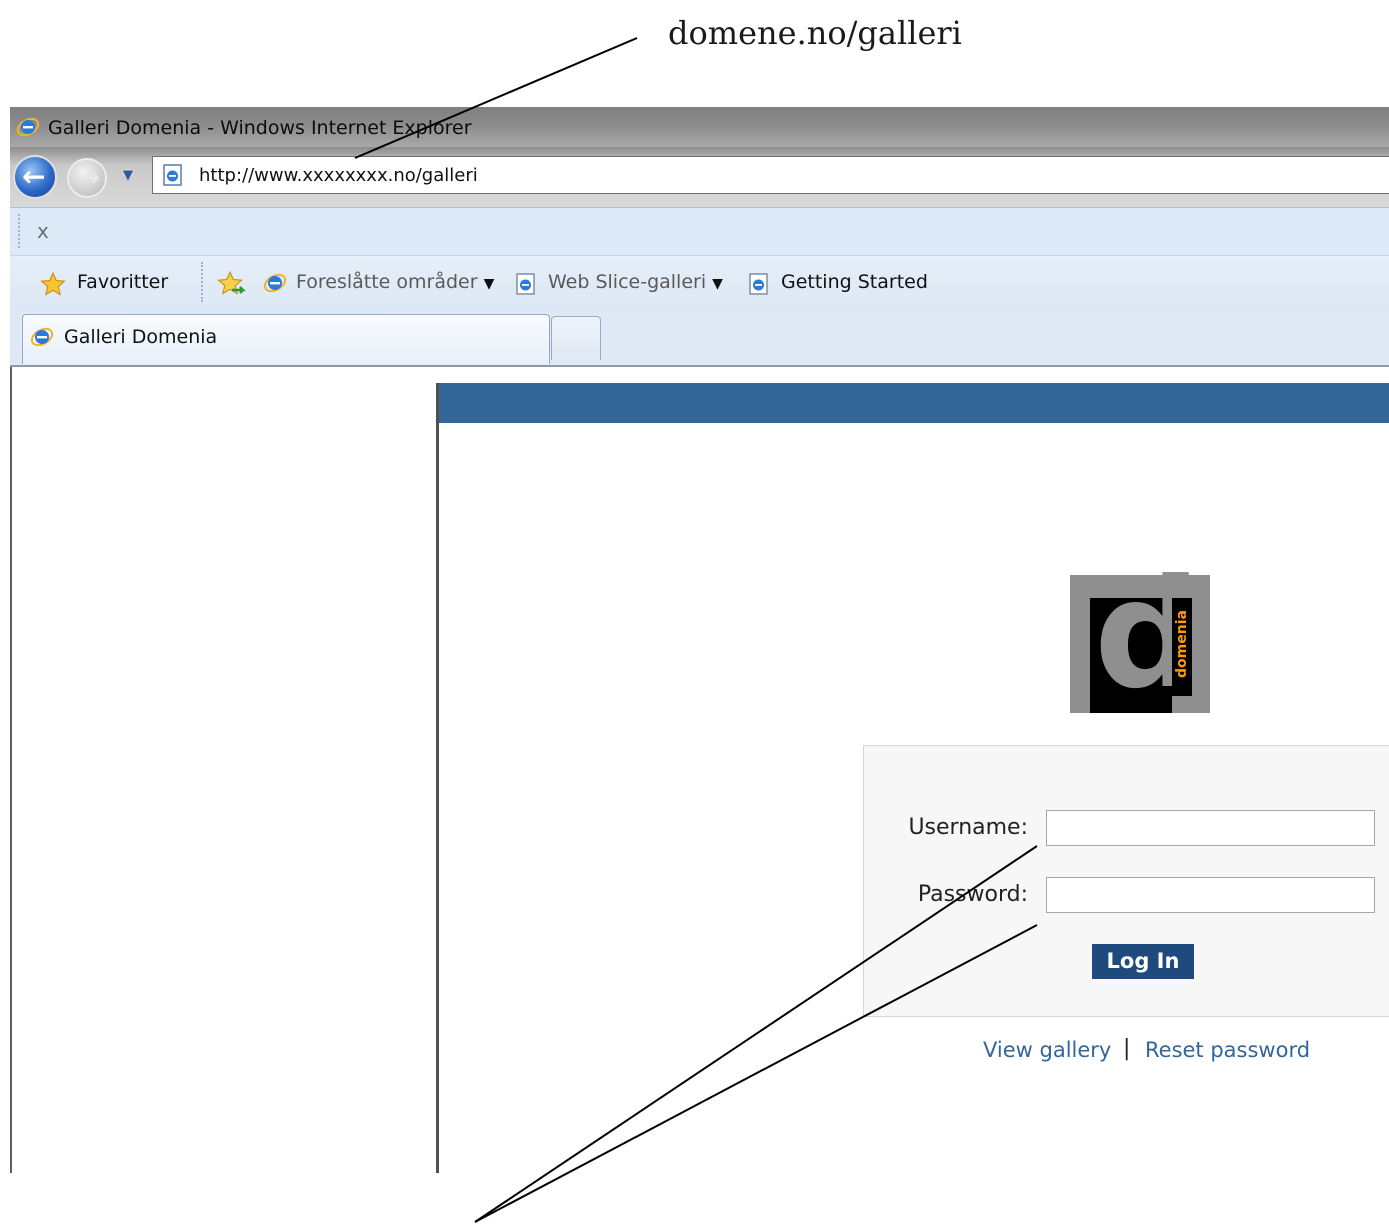 Image resolution: width=1389 pixels, height=1229 pixels. I want to click on web-slice-gallery-button: Web Slice-galleri ▼, so click(635, 282).